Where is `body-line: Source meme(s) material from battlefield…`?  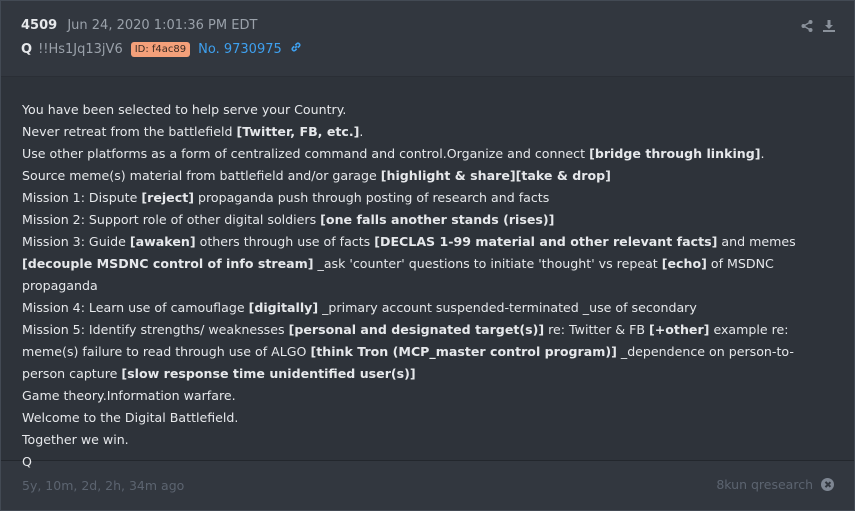
body-line: Source meme(s) material from battlefield… is located at coordinates (422, 176).